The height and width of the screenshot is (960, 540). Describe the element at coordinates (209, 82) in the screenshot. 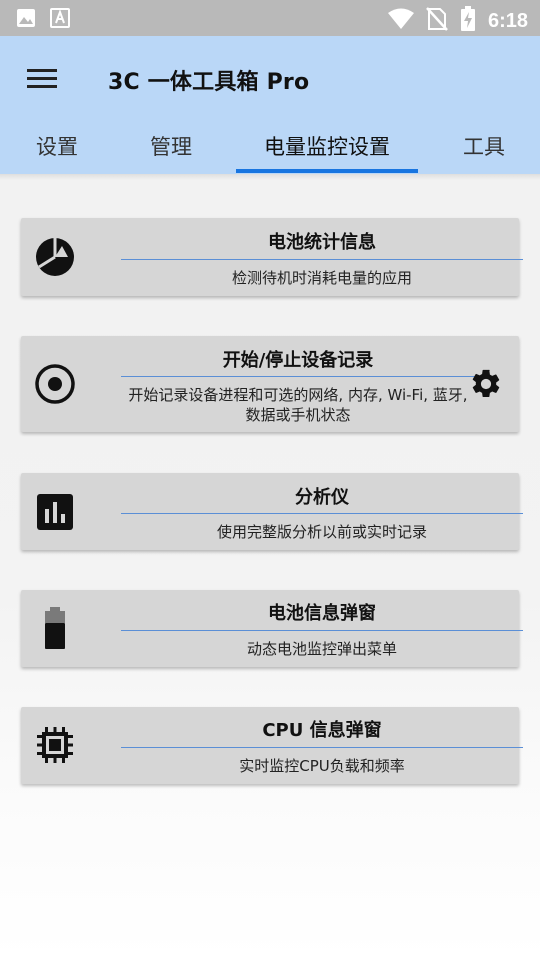

I see `app-title: 3C 一体工具箱 Pro` at that location.